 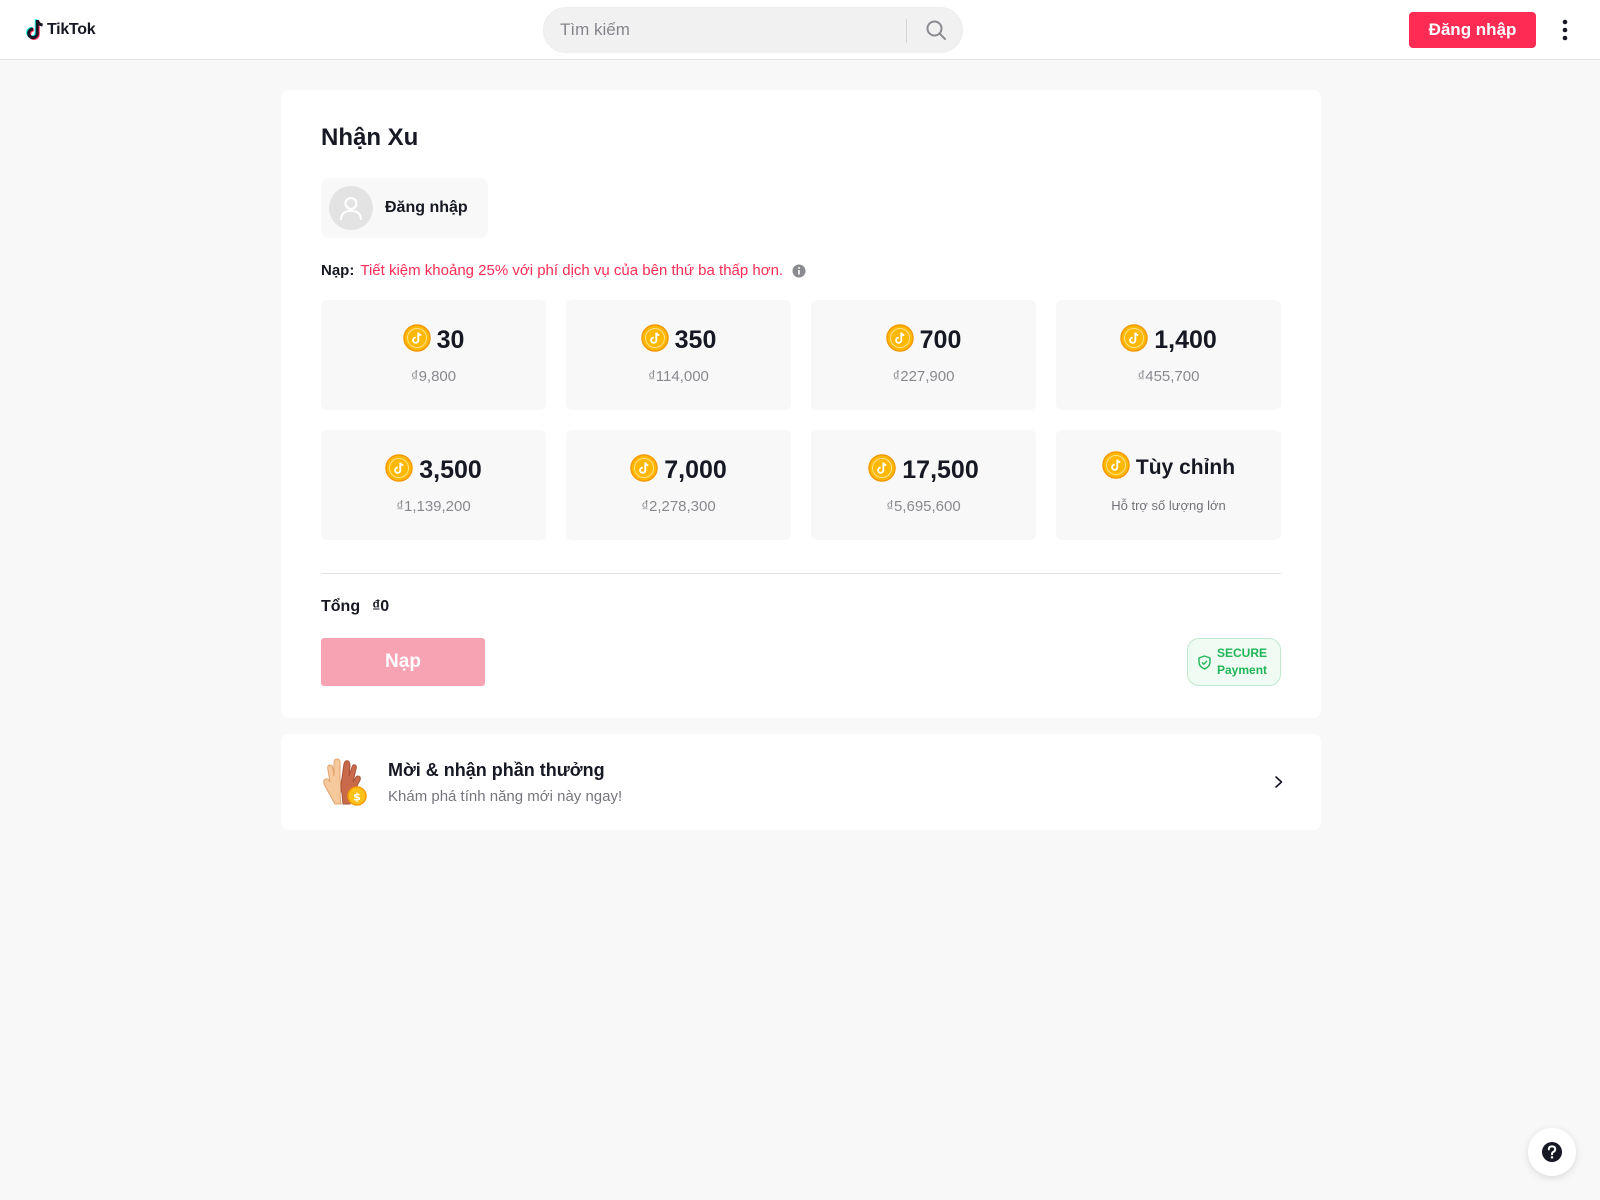 I want to click on custom-amount-sub: Hỗ trợ số lượng lớn, so click(x=1168, y=505).